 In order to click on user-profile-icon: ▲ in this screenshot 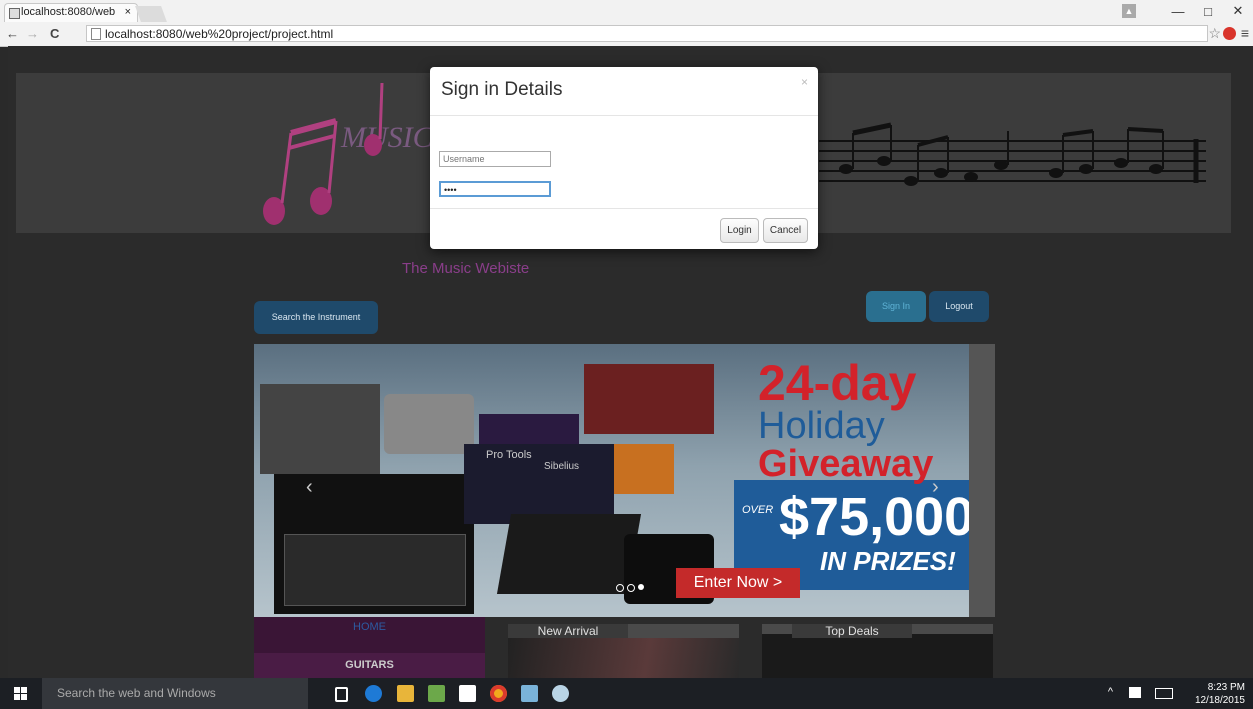, I will do `click(1129, 11)`.